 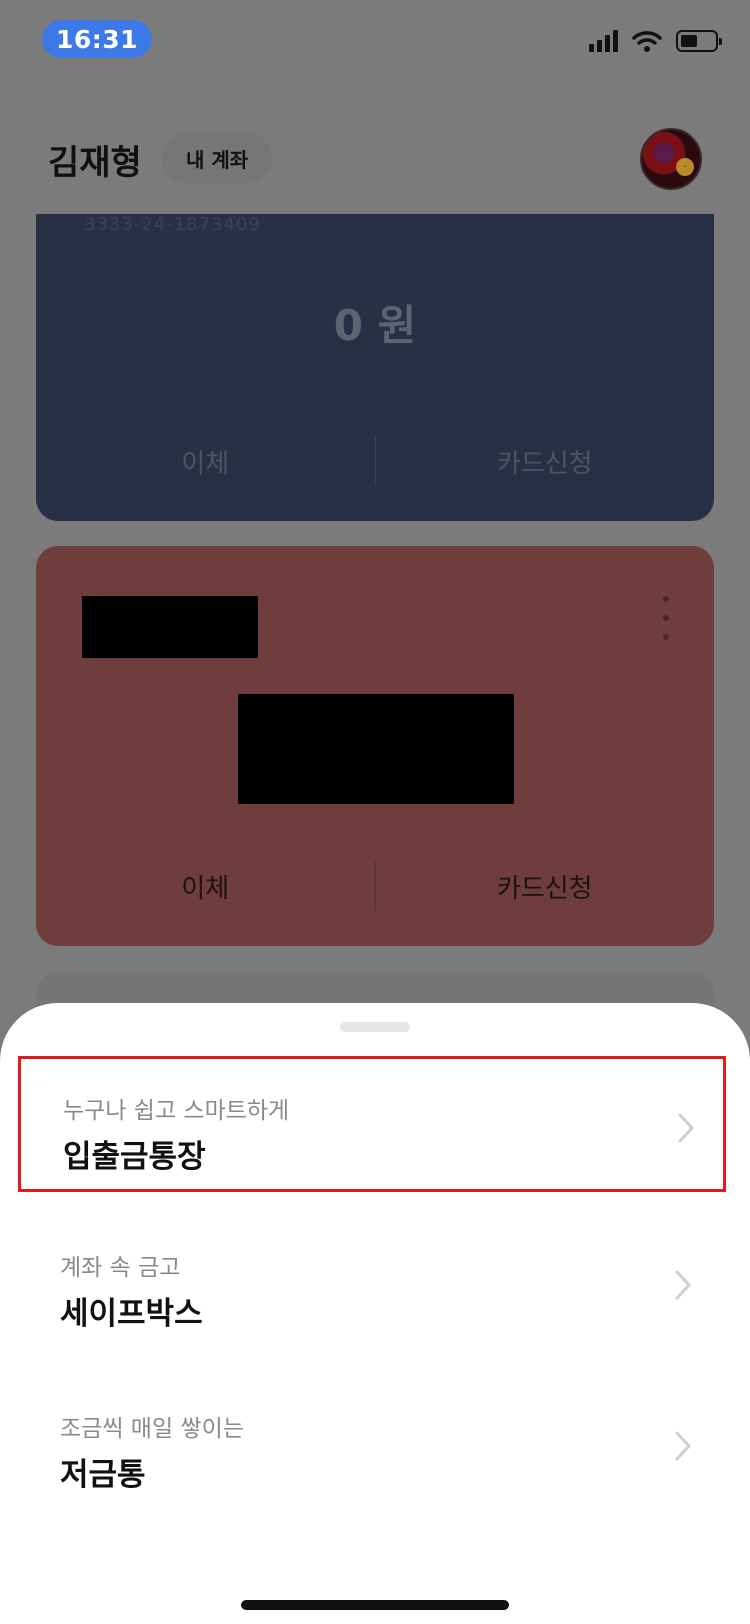 What do you see at coordinates (671, 159) in the screenshot?
I see `profile-avatar: ·` at bounding box center [671, 159].